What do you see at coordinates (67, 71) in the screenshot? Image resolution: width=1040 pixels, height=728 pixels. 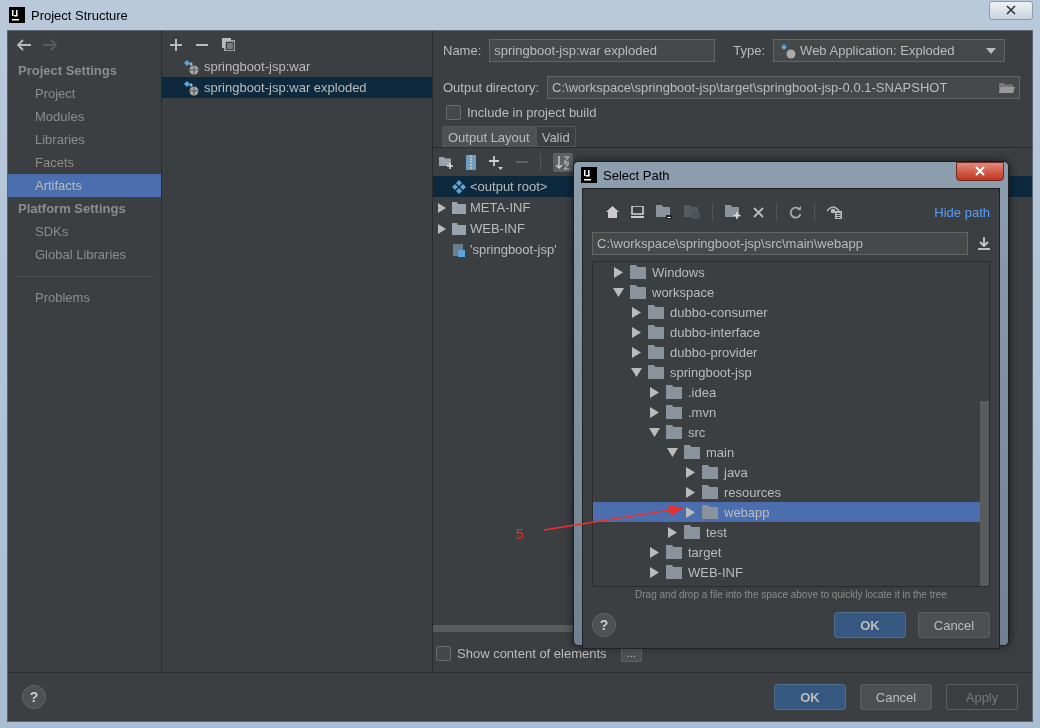 I see `section-heading: Project Settings` at bounding box center [67, 71].